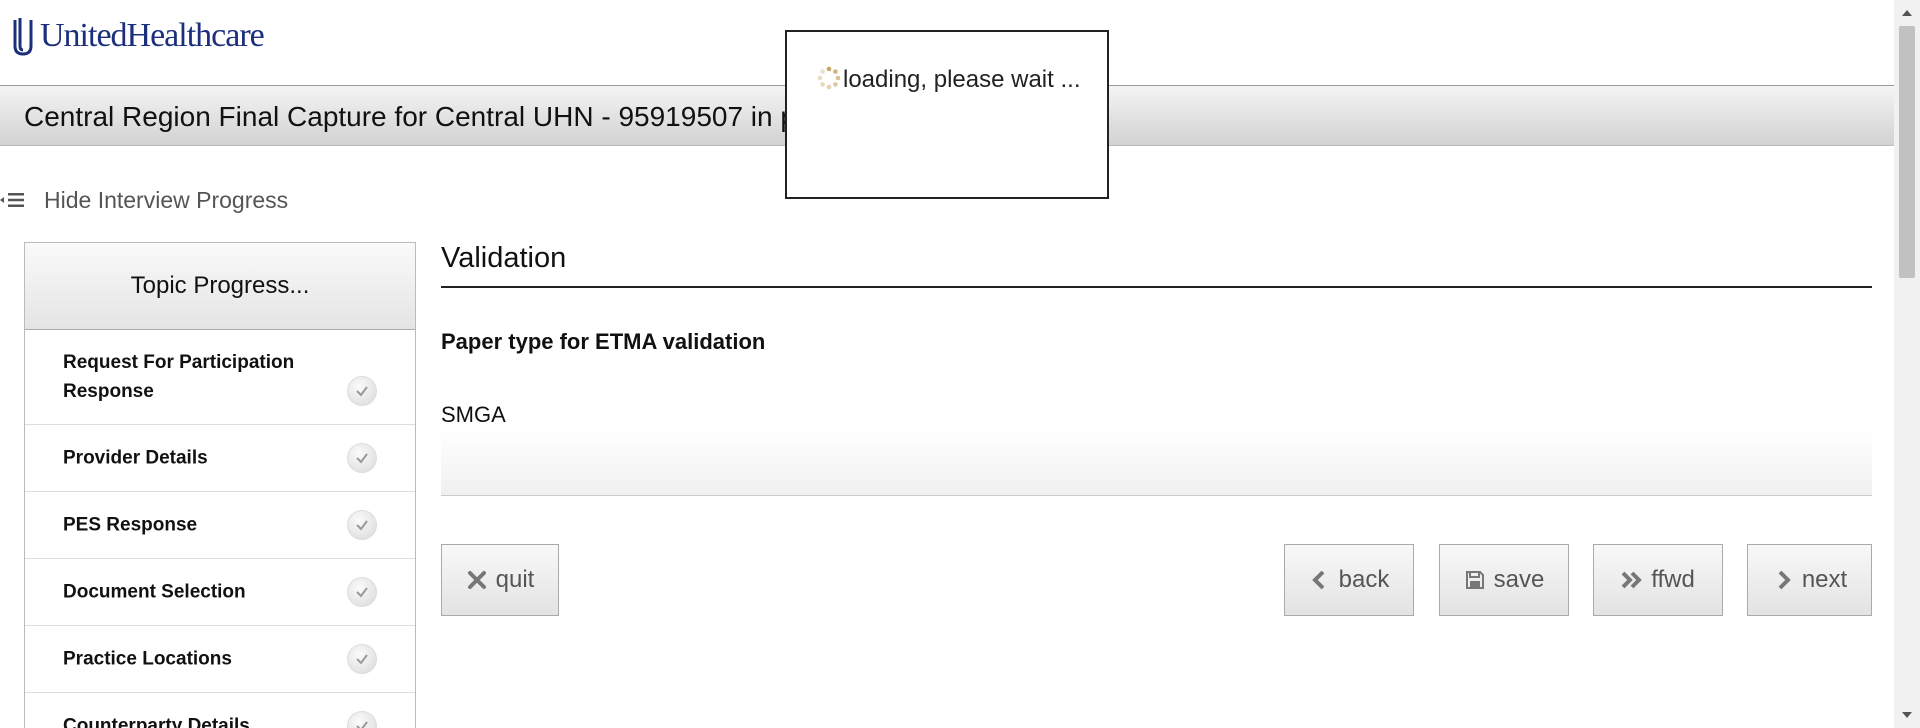 The height and width of the screenshot is (728, 1920). What do you see at coordinates (1519, 579) in the screenshot?
I see `save-label: save` at bounding box center [1519, 579].